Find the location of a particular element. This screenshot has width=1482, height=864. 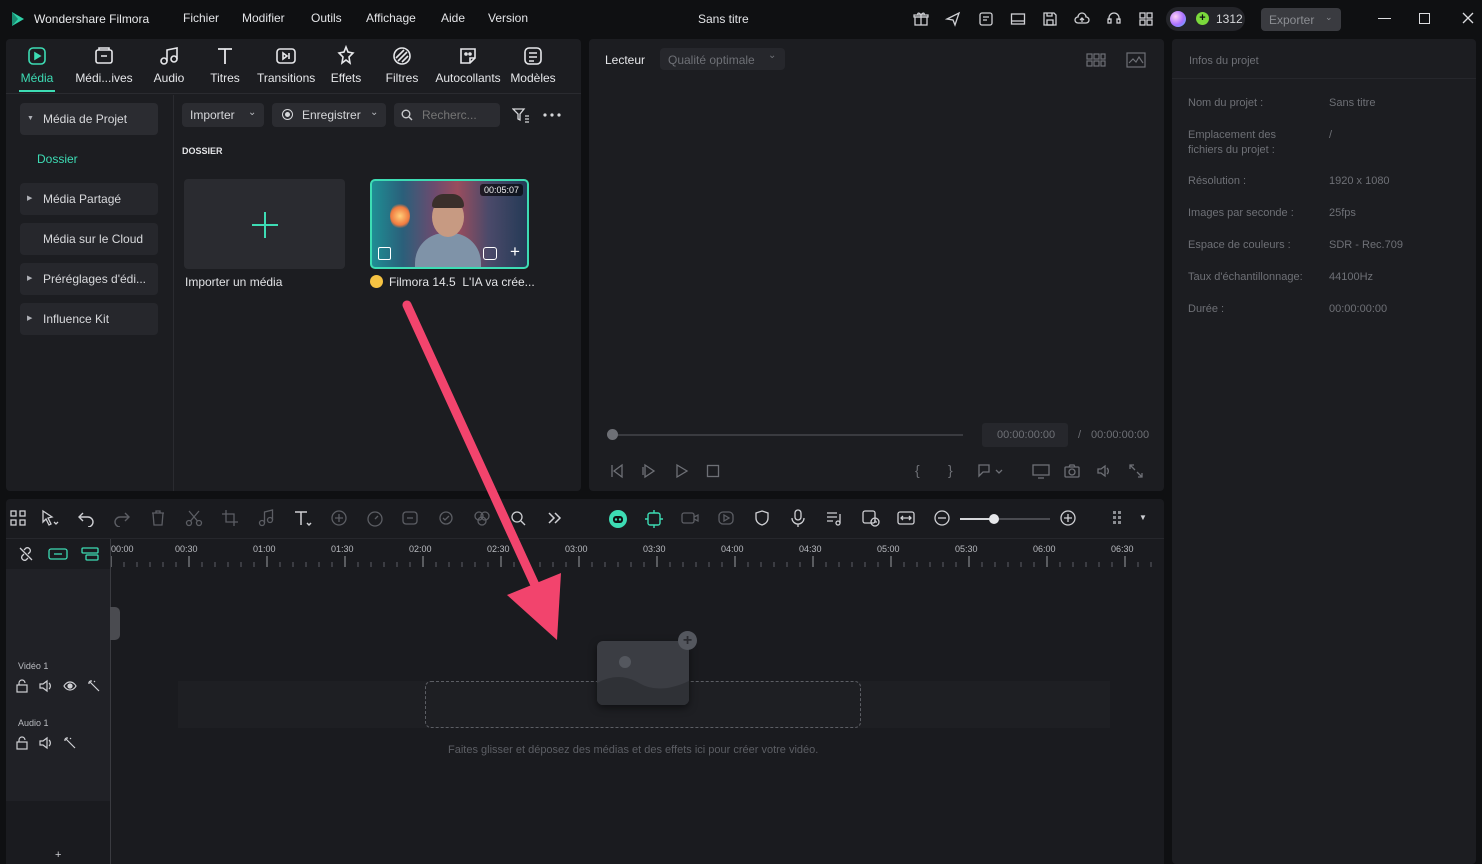

apps-icon is located at coordinates (1146, 19).